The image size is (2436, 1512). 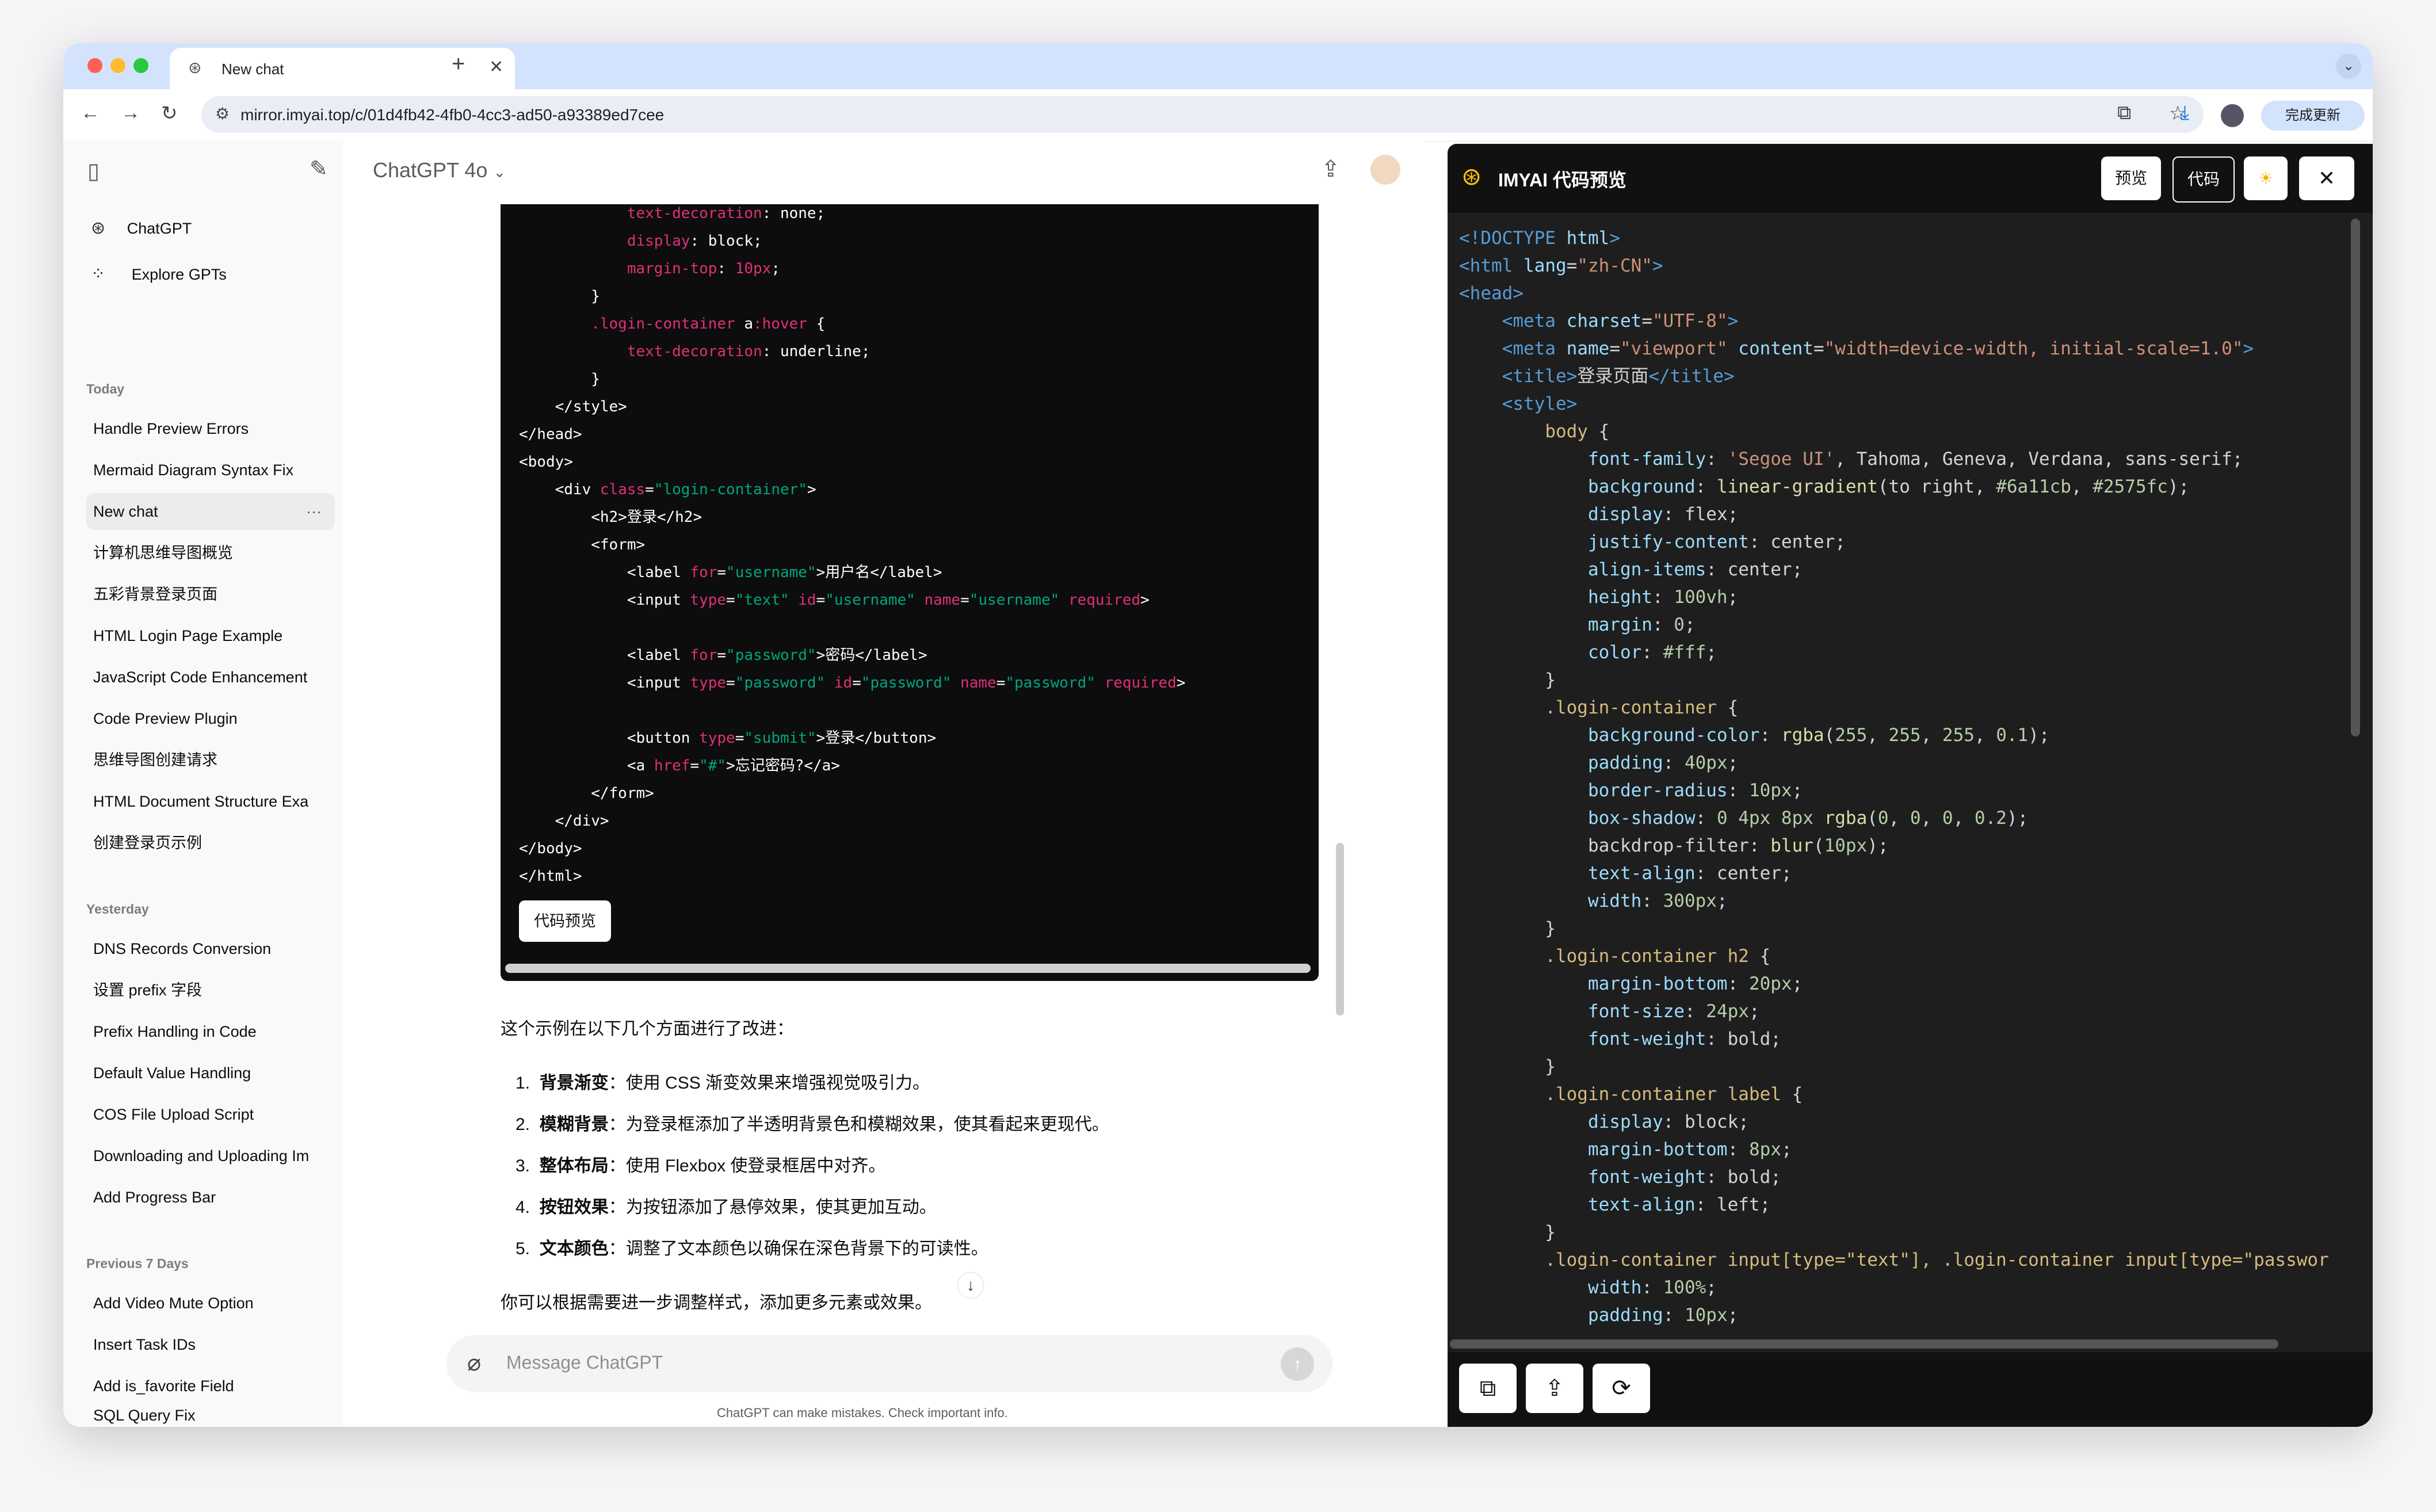 I want to click on update-button: 完成更新, so click(x=2313, y=116).